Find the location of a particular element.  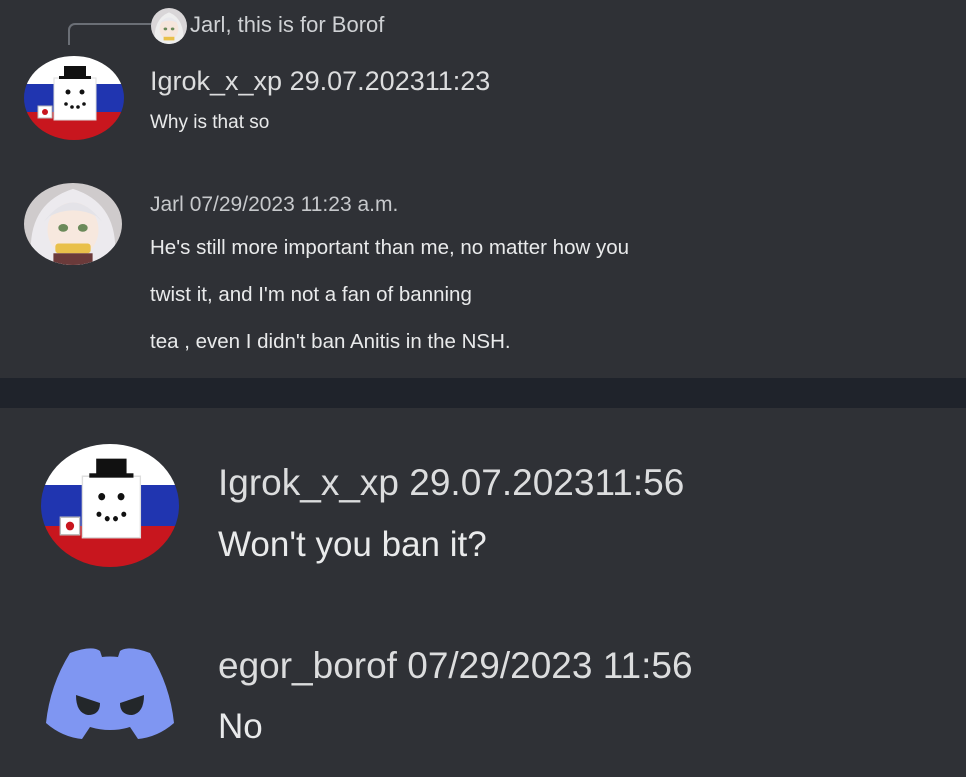

reply-connector-line is located at coordinates (110, 34).